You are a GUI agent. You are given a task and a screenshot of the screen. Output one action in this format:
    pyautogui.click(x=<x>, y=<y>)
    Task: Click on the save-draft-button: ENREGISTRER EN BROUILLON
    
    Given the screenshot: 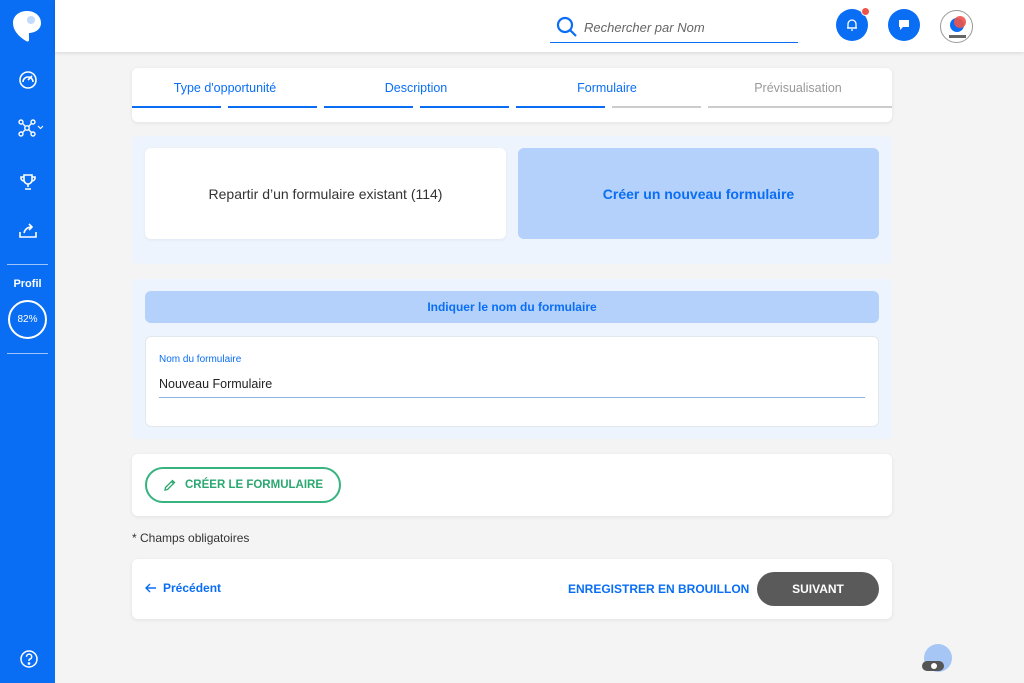 What is the action you would take?
    pyautogui.click(x=658, y=589)
    